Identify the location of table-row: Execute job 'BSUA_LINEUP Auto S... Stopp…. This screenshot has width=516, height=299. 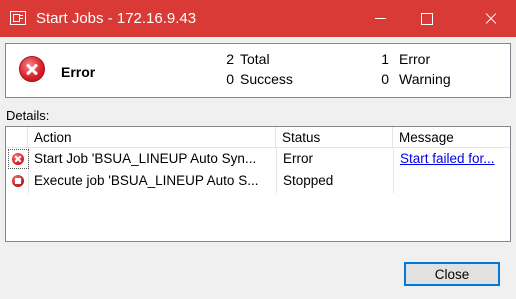
(258, 181).